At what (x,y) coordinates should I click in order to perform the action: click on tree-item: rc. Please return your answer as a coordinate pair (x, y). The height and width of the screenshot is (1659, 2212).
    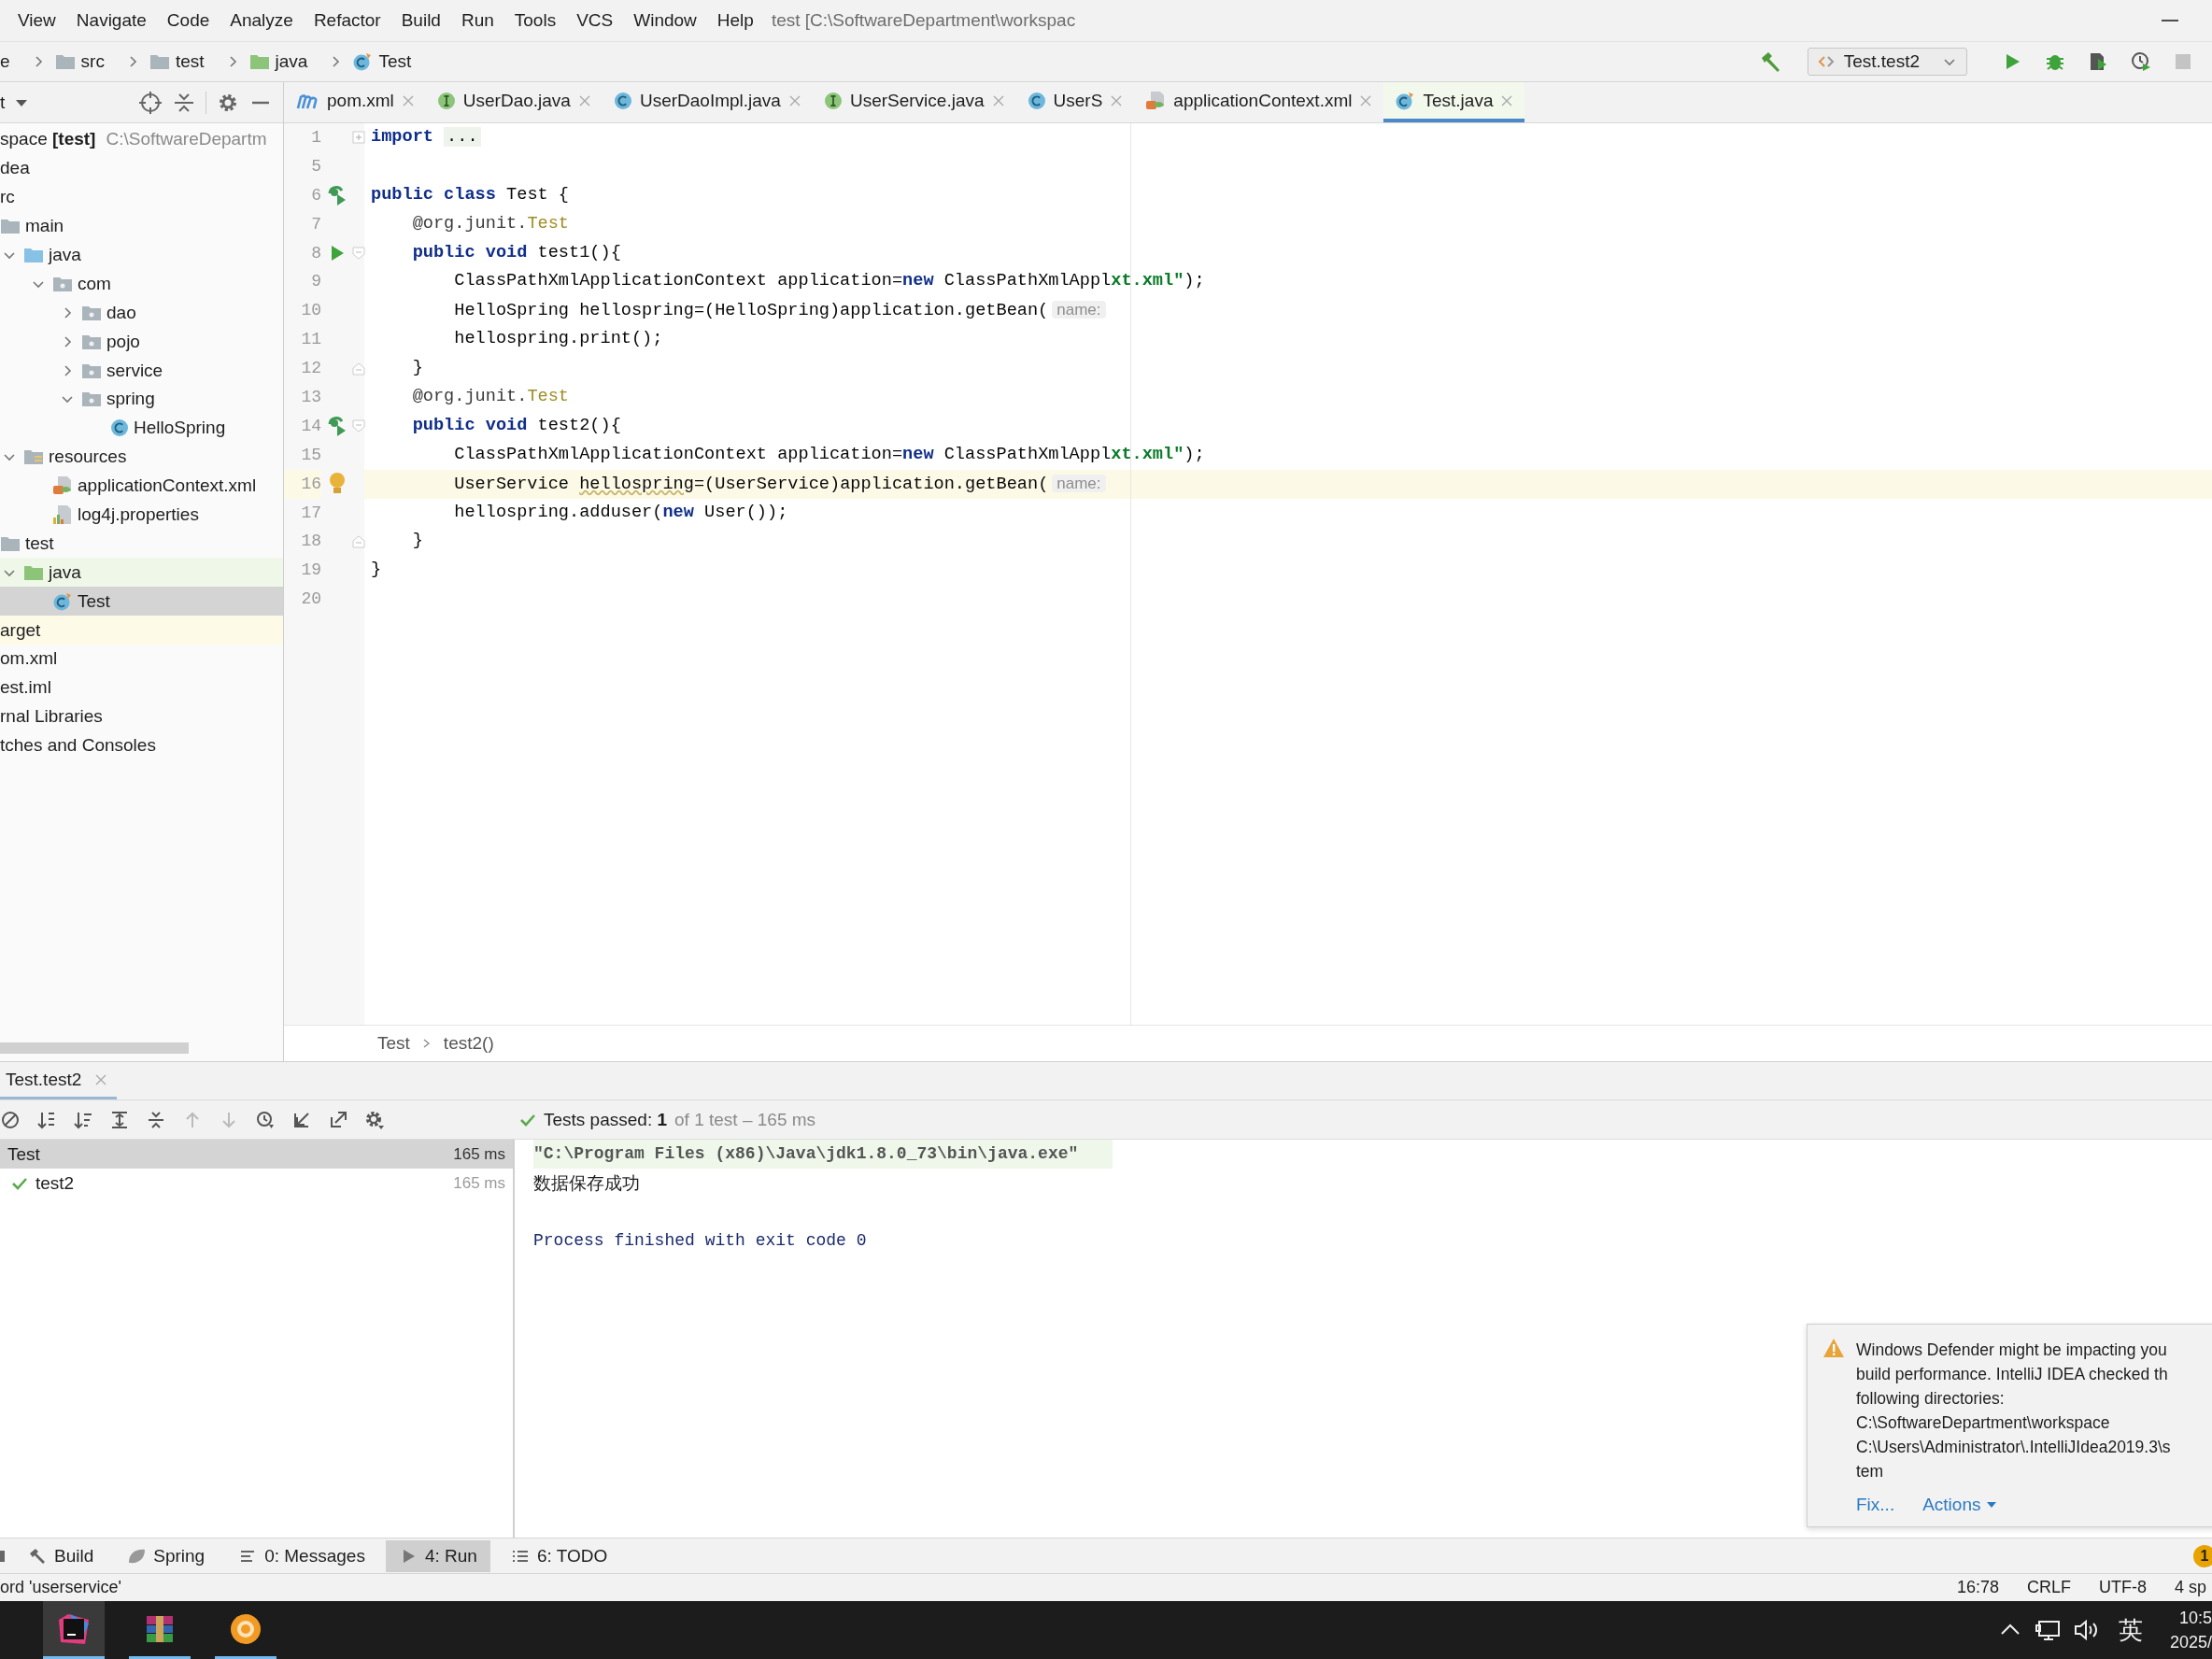
    Looking at the image, I should click on (141, 197).